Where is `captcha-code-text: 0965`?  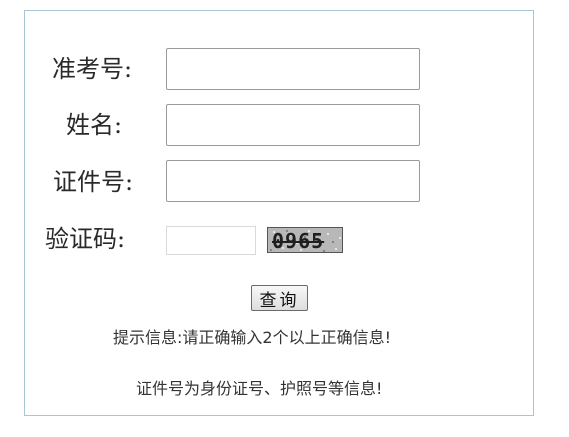 captcha-code-text: 0965 is located at coordinates (298, 241).